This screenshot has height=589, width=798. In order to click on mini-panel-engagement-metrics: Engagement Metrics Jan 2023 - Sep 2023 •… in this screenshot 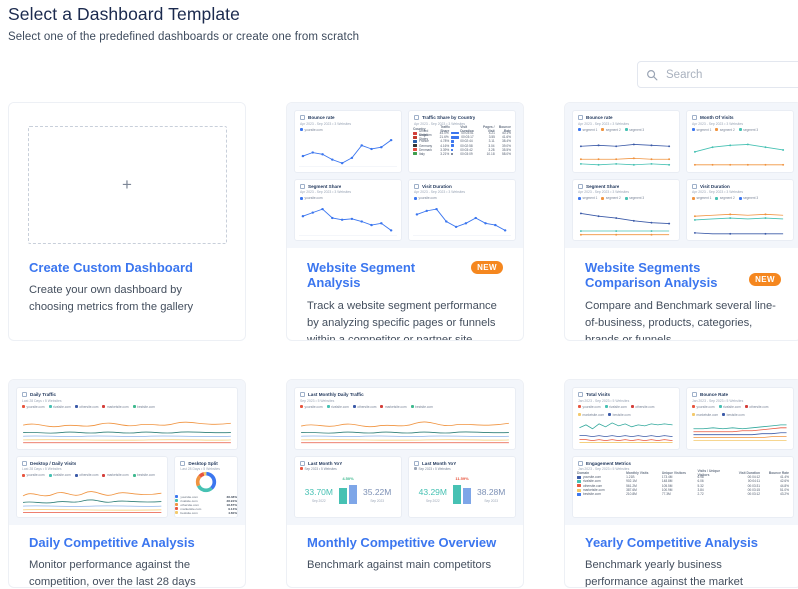, I will do `click(683, 486)`.